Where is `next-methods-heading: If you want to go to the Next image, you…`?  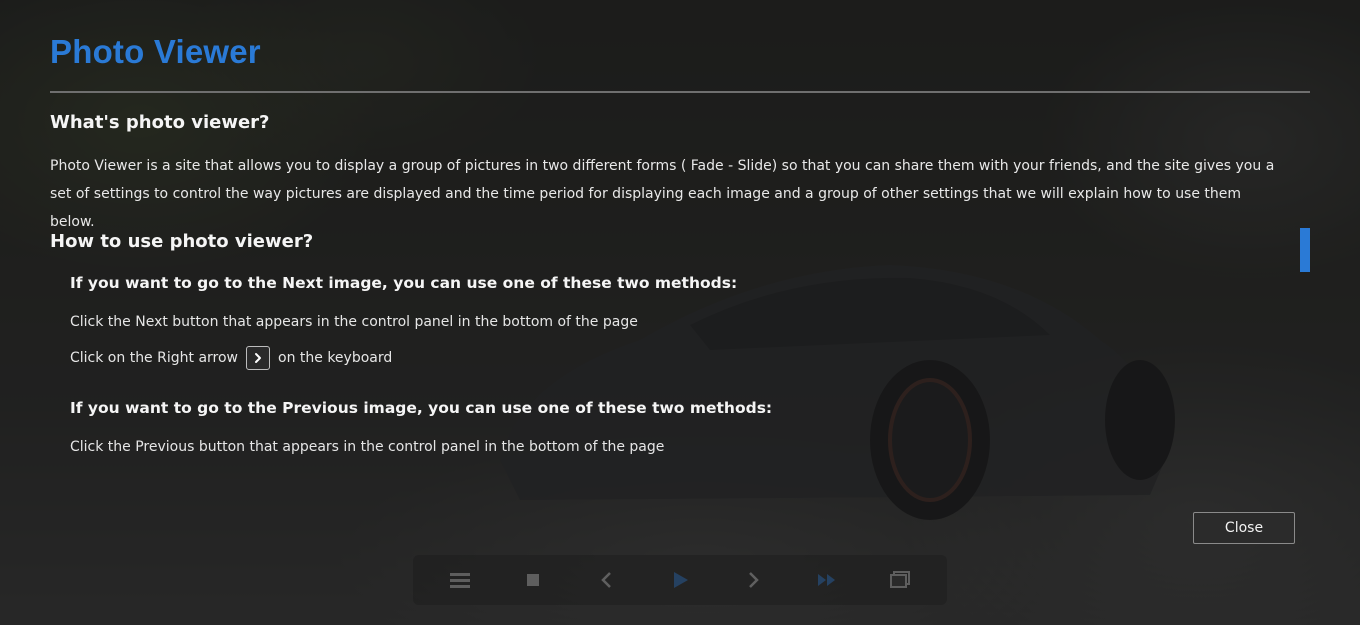 next-methods-heading: If you want to go to the Next image, you… is located at coordinates (404, 283).